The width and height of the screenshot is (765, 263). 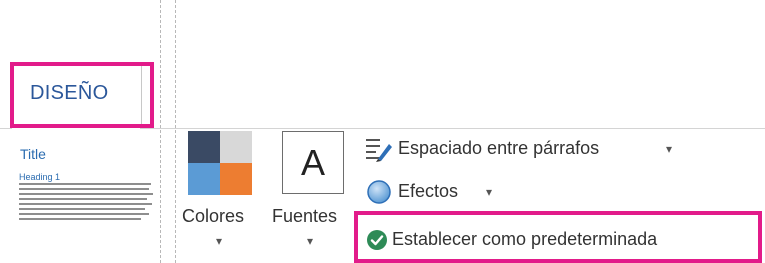 What do you see at coordinates (82, 95) in the screenshot?
I see `tab-highlight` at bounding box center [82, 95].